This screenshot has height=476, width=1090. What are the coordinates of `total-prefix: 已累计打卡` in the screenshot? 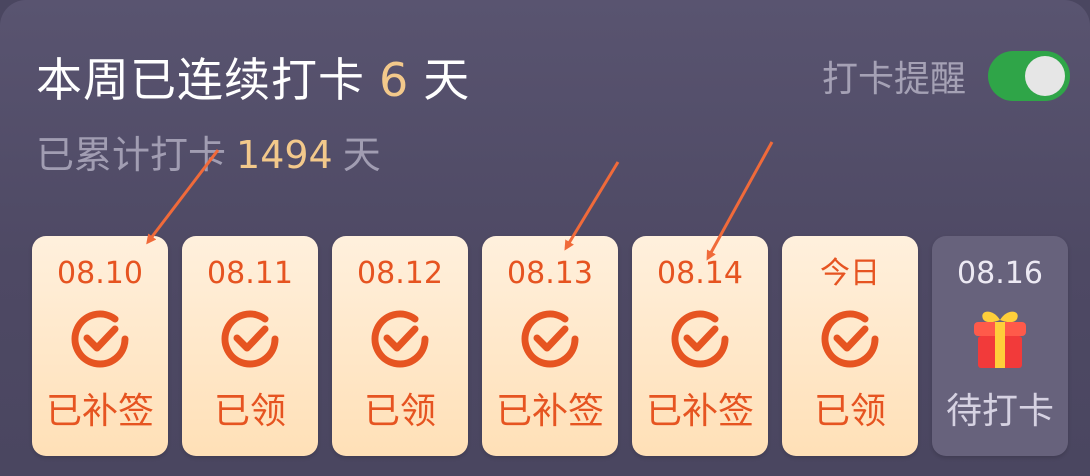 It's located at (131, 155).